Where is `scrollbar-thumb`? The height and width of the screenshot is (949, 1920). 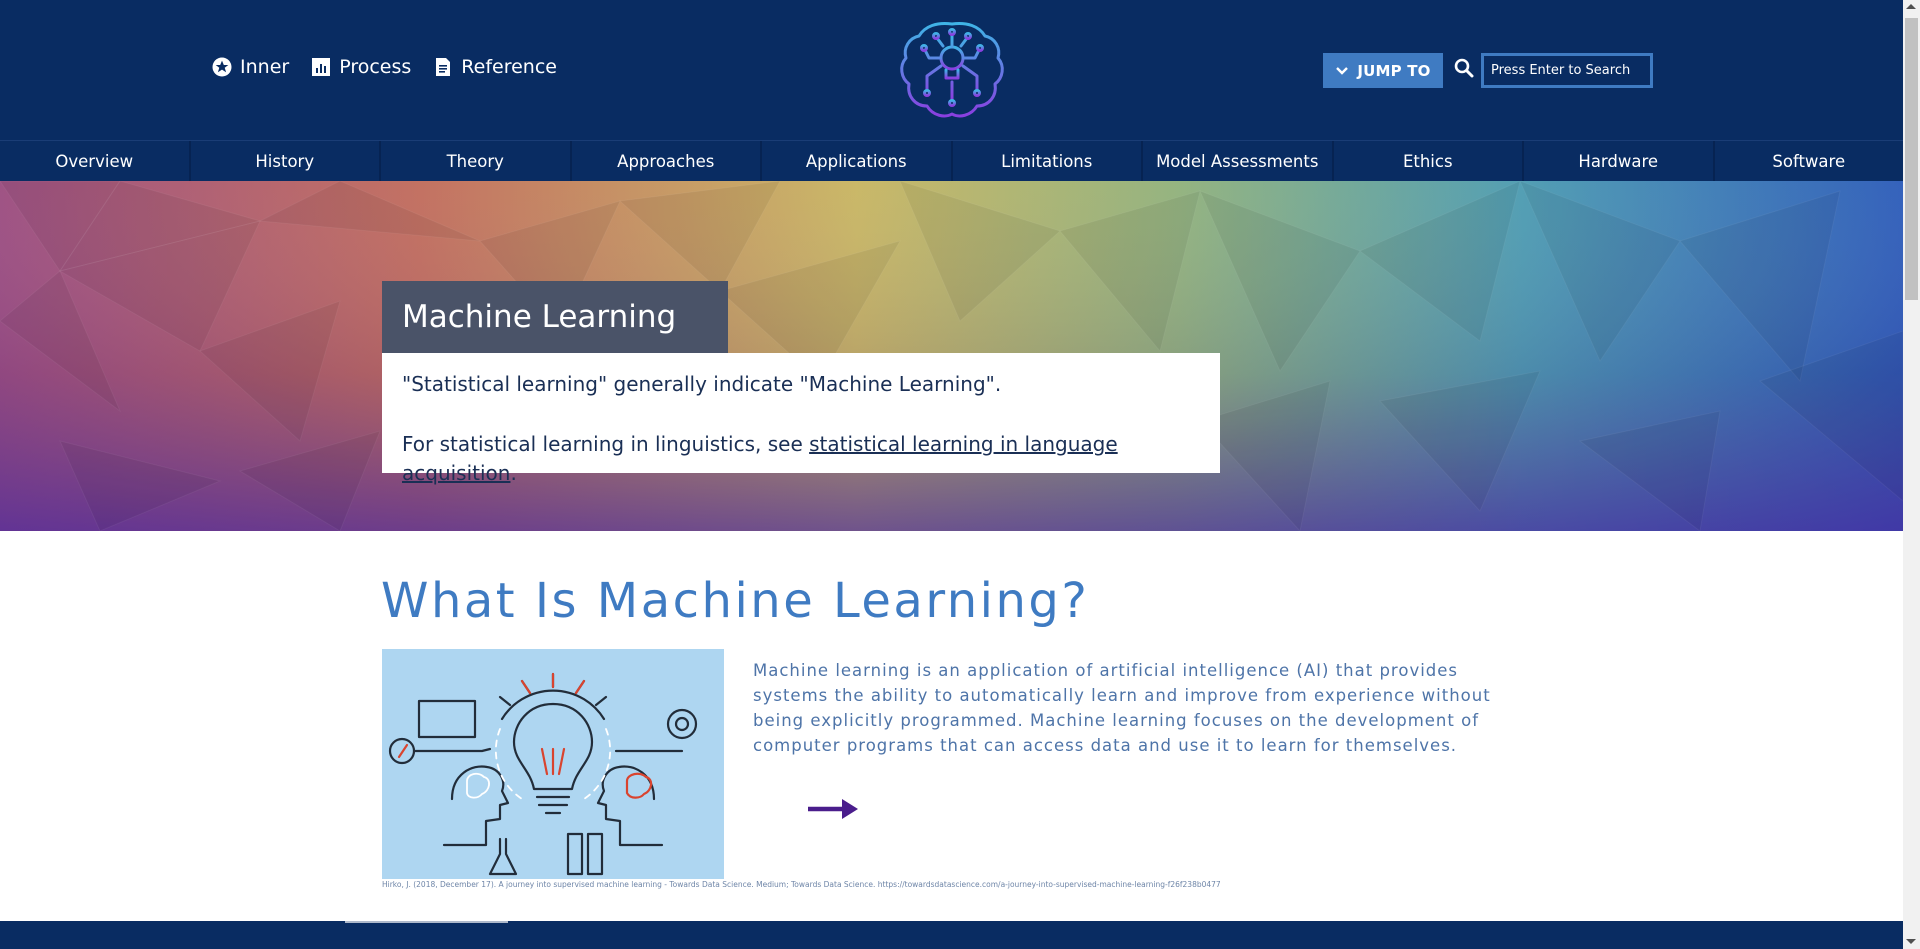
scrollbar-thumb is located at coordinates (1911, 159).